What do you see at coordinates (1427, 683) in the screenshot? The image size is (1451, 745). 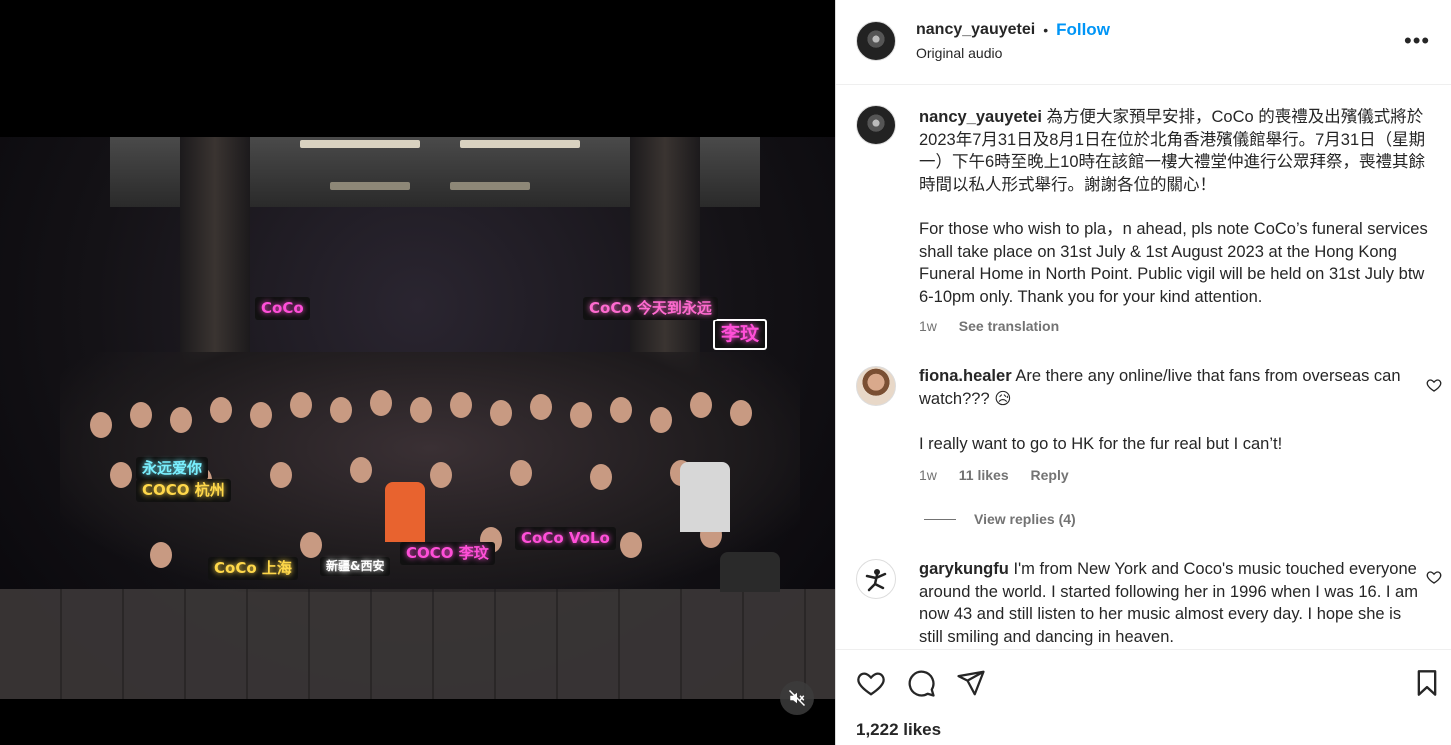 I see `save-bookmark-icon` at bounding box center [1427, 683].